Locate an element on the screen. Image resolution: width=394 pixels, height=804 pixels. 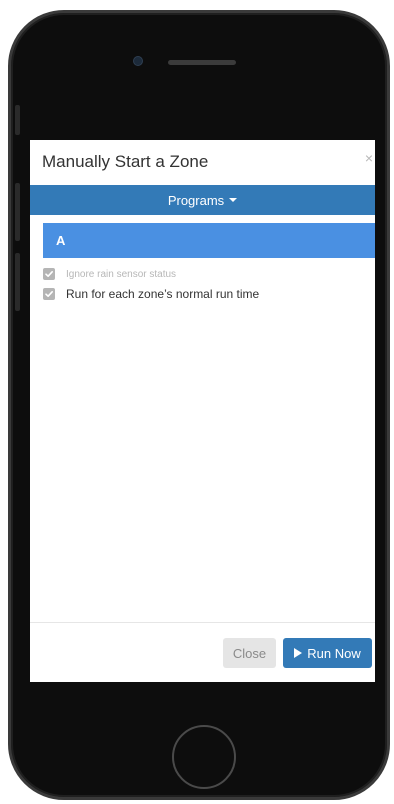
ignore-rain-sensor-label: Ignore rain sensor status is located at coordinates (121, 274).